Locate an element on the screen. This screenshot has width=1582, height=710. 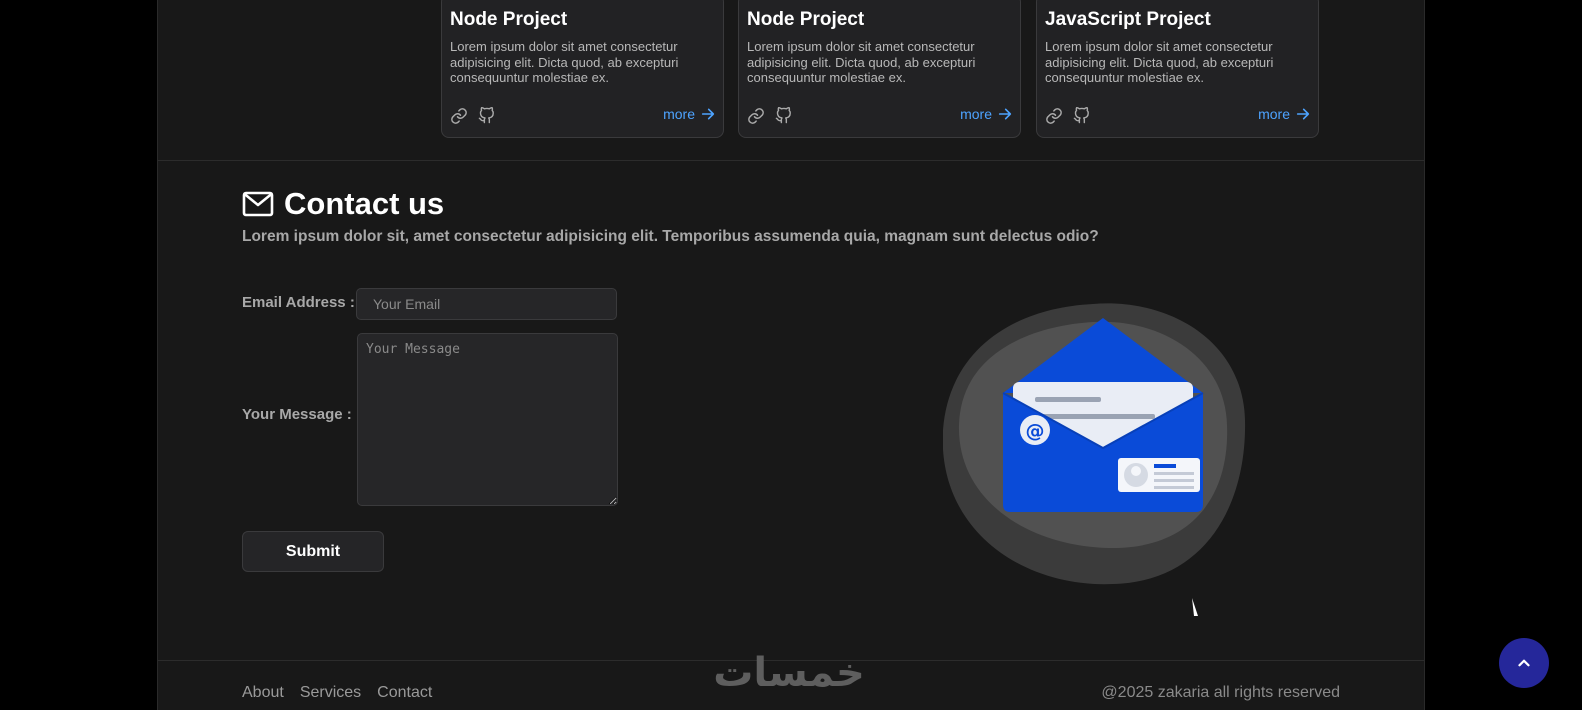
section-divider is located at coordinates (791, 160).